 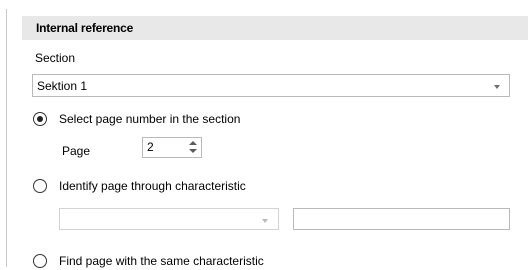 What do you see at coordinates (193, 151) in the screenshot?
I see `spin-down-icon` at bounding box center [193, 151].